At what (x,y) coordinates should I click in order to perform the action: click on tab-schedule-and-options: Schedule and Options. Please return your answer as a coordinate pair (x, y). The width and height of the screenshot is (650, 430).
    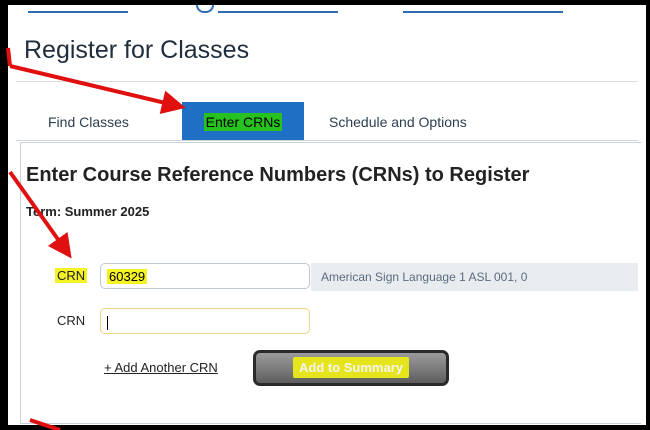
    Looking at the image, I should click on (398, 121).